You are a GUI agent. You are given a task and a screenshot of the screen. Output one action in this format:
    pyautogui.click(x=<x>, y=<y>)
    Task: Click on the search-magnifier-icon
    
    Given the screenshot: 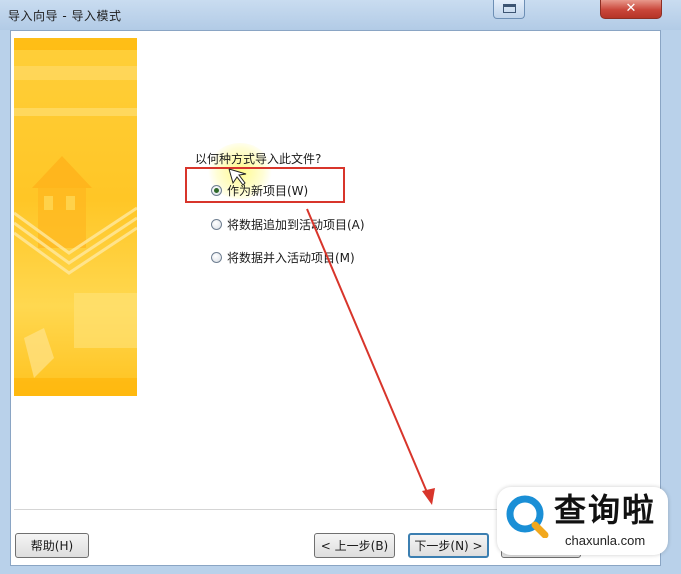 What is the action you would take?
    pyautogui.click(x=527, y=516)
    